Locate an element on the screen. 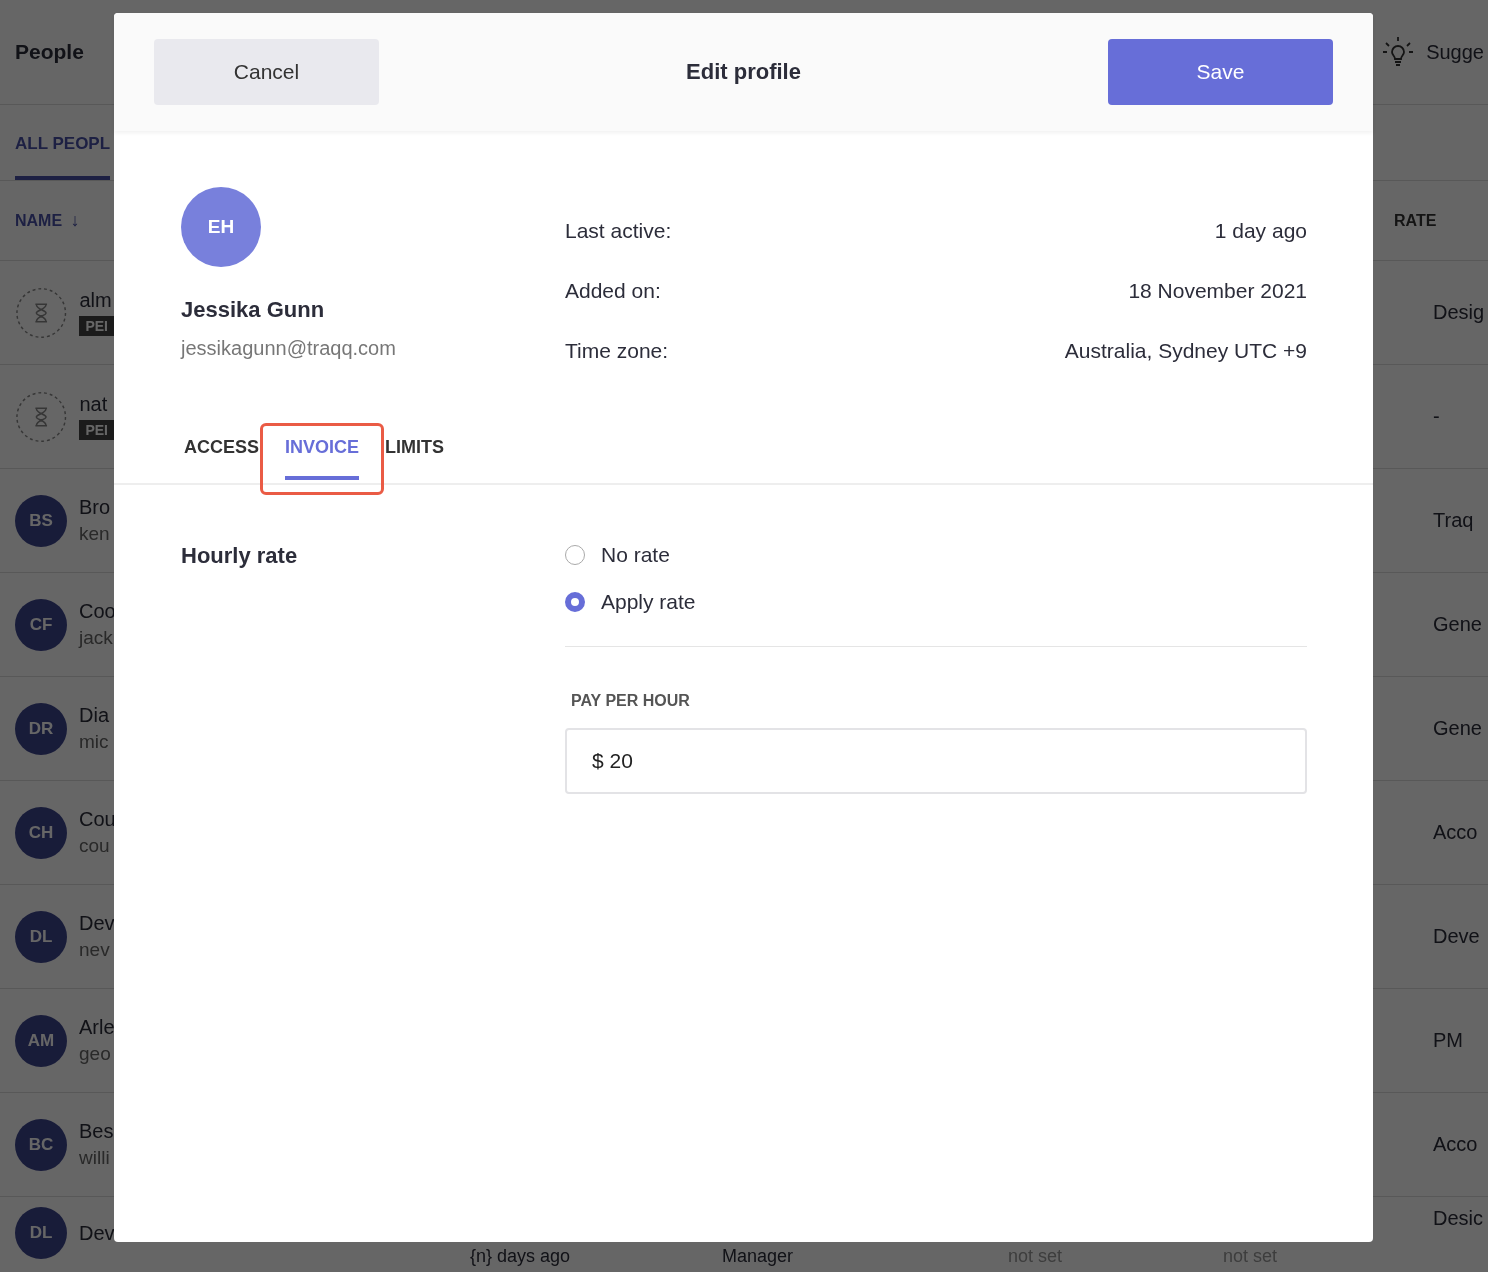 The width and height of the screenshot is (1488, 1272). dialog-title: Edit profile is located at coordinates (743, 72).